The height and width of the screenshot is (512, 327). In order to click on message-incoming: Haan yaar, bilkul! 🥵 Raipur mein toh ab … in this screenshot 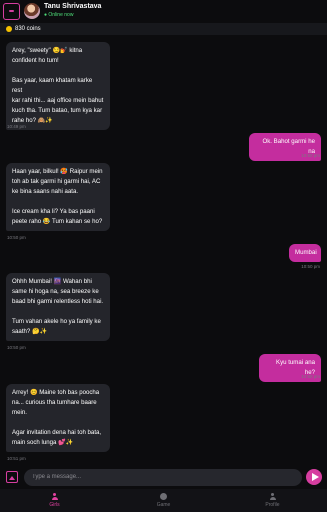, I will do `click(58, 197)`.